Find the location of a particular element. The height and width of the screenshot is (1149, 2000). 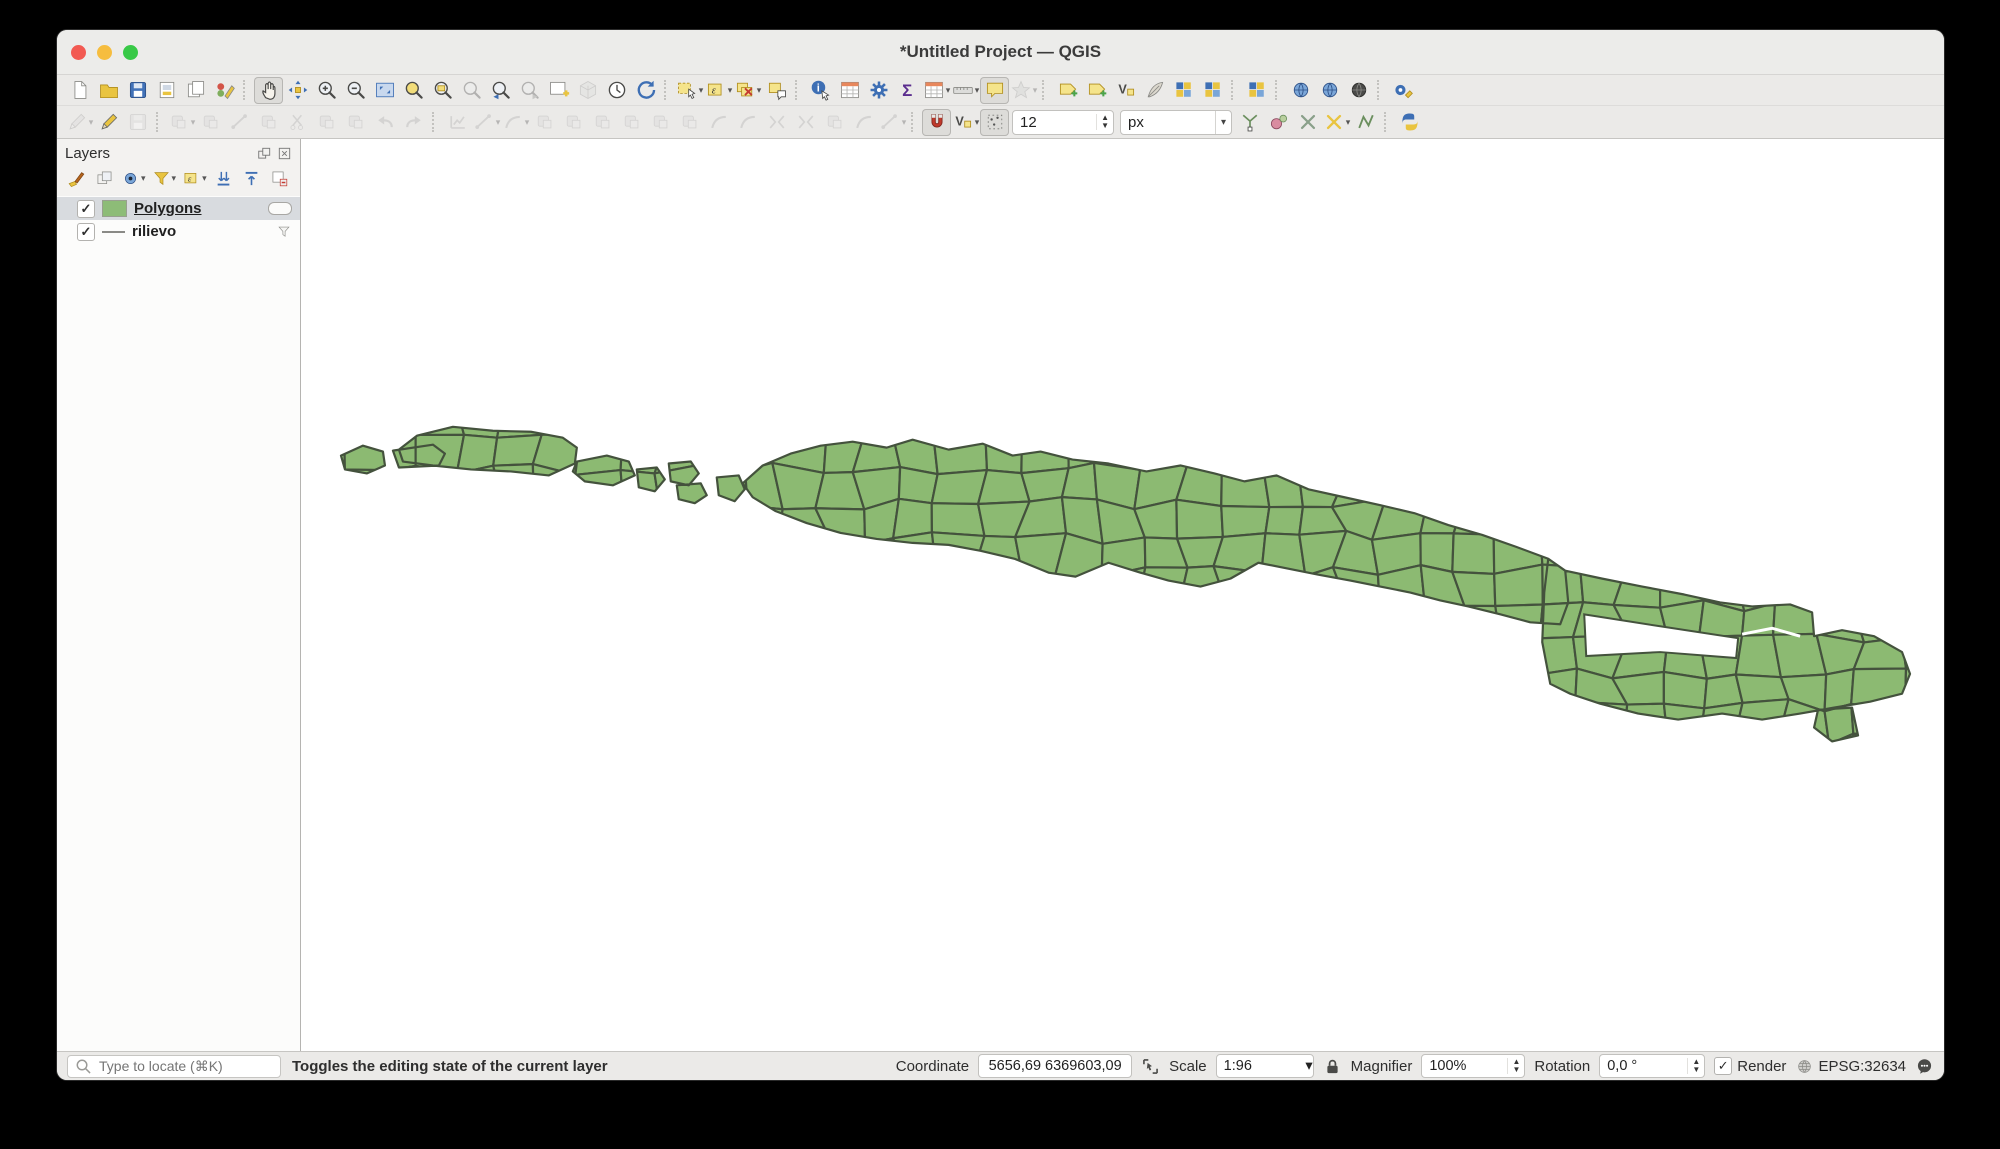

layer-row-rilievo: ✓ rilievo is located at coordinates (178, 231).